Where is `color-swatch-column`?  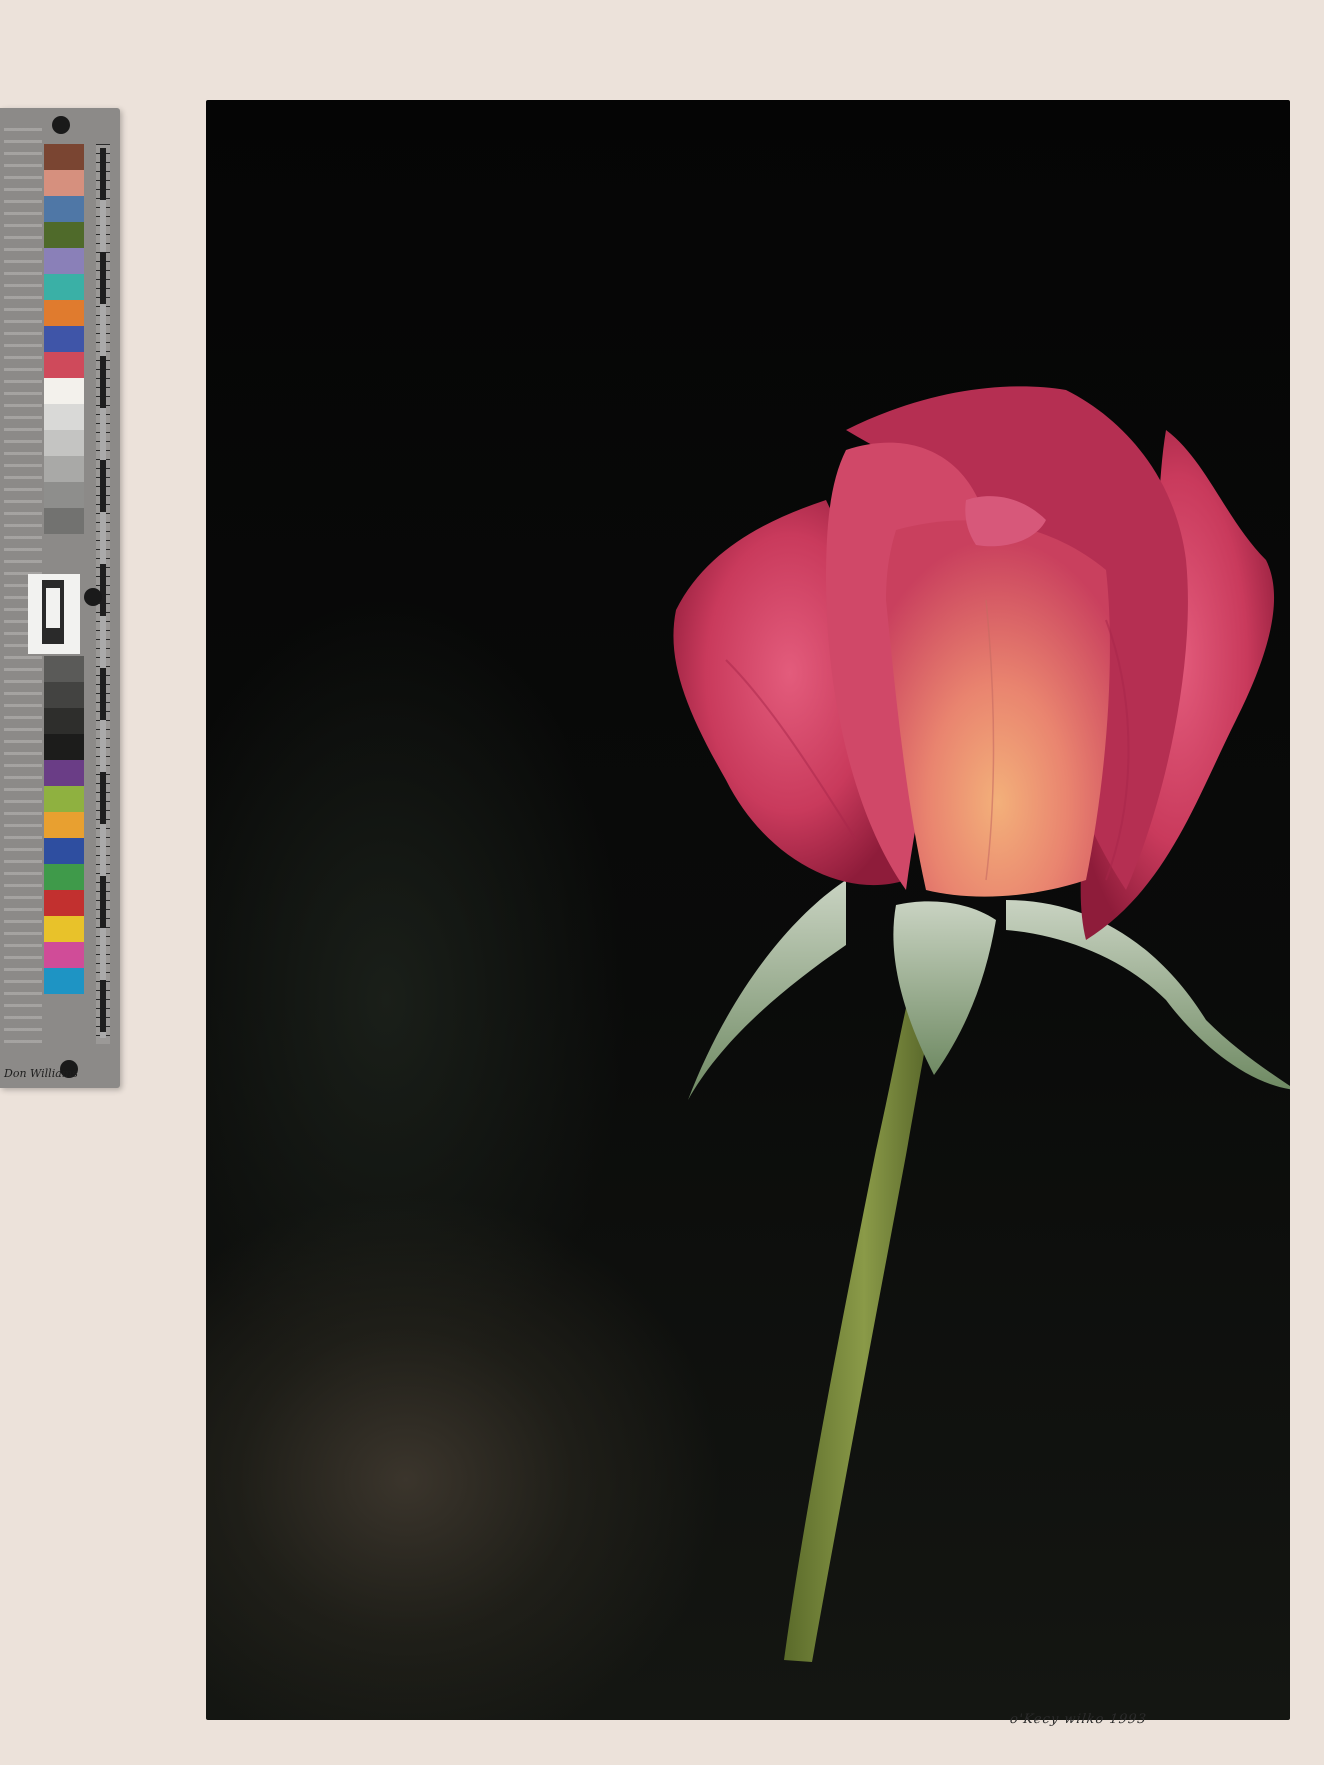 color-swatch-column is located at coordinates (64, 569).